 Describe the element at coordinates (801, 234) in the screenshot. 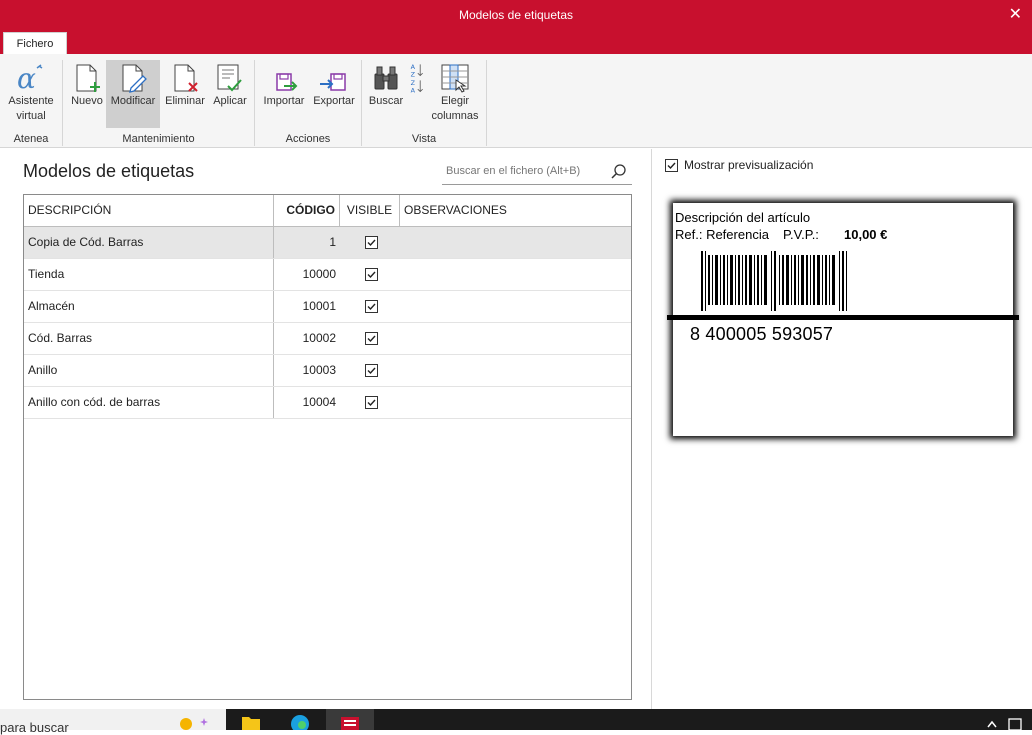

I see `label-pvp: P.V.P.:` at that location.